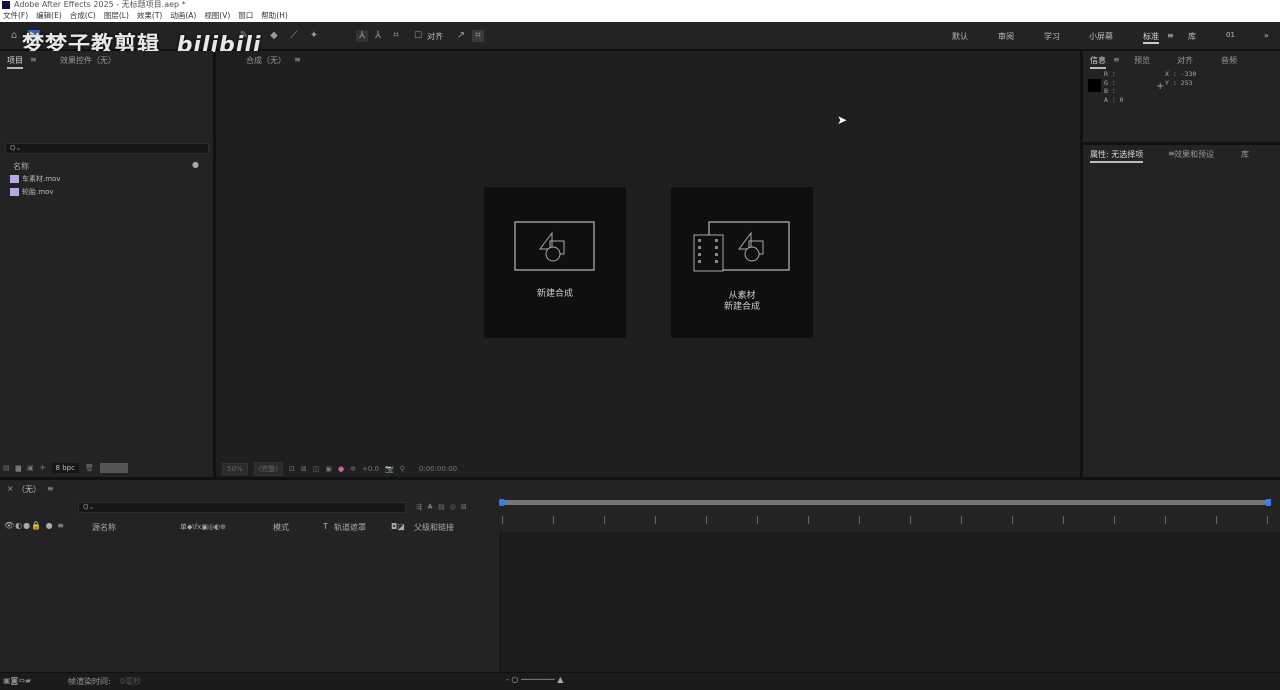  Describe the element at coordinates (1229, 60) in the screenshot. I see `tab-audio: 音频` at that location.